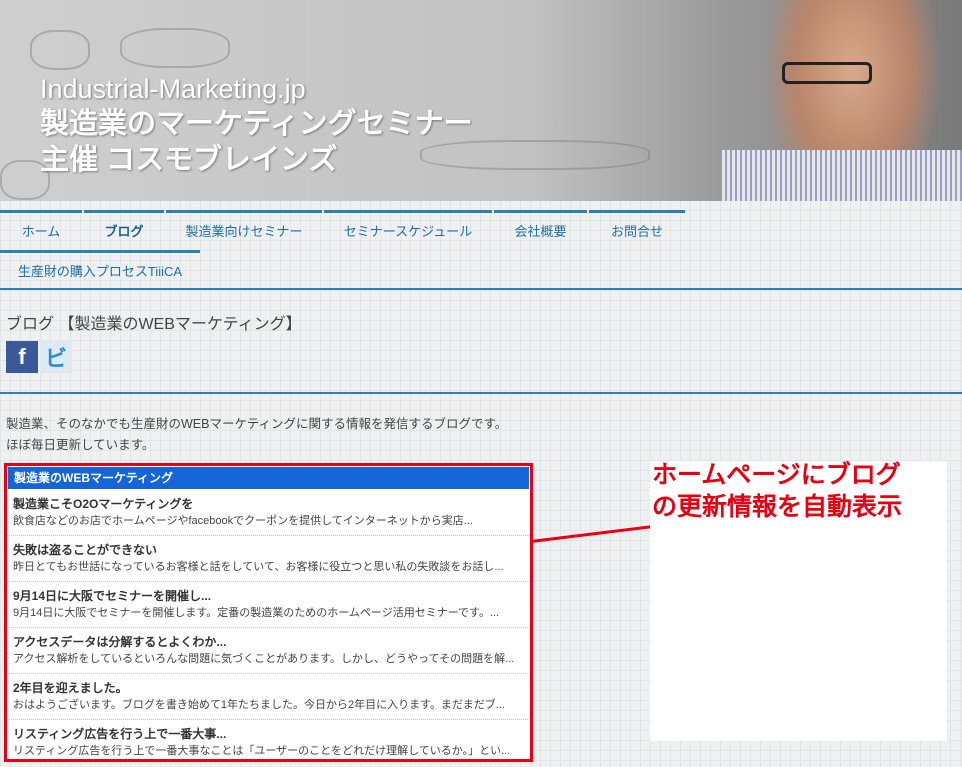  I want to click on site-organizer: 主催 コスモブレインズ, so click(189, 160).